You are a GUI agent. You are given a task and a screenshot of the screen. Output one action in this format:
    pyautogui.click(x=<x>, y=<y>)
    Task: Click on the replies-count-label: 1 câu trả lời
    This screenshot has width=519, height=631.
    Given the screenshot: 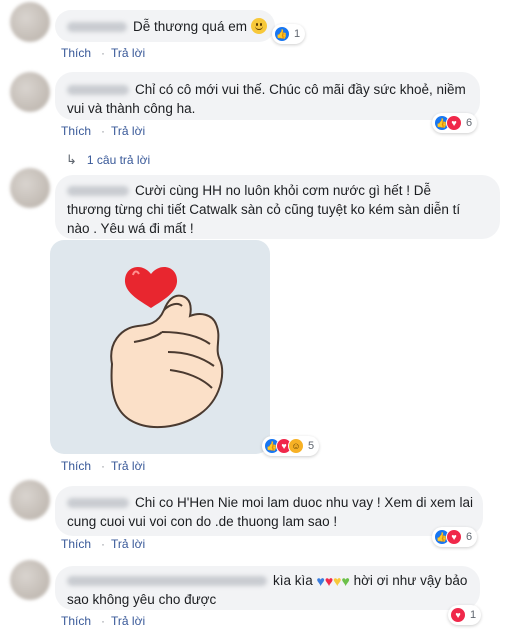 What is the action you would take?
    pyautogui.click(x=118, y=160)
    